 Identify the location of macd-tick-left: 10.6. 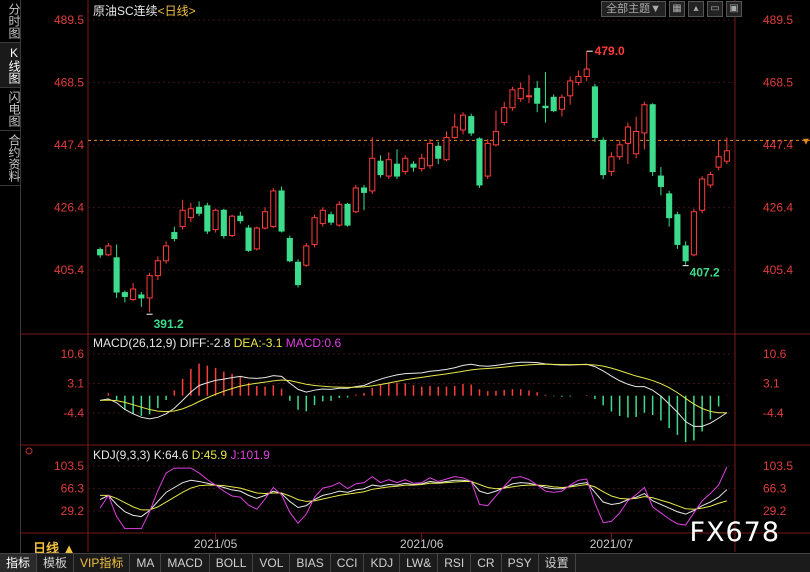
(73, 354).